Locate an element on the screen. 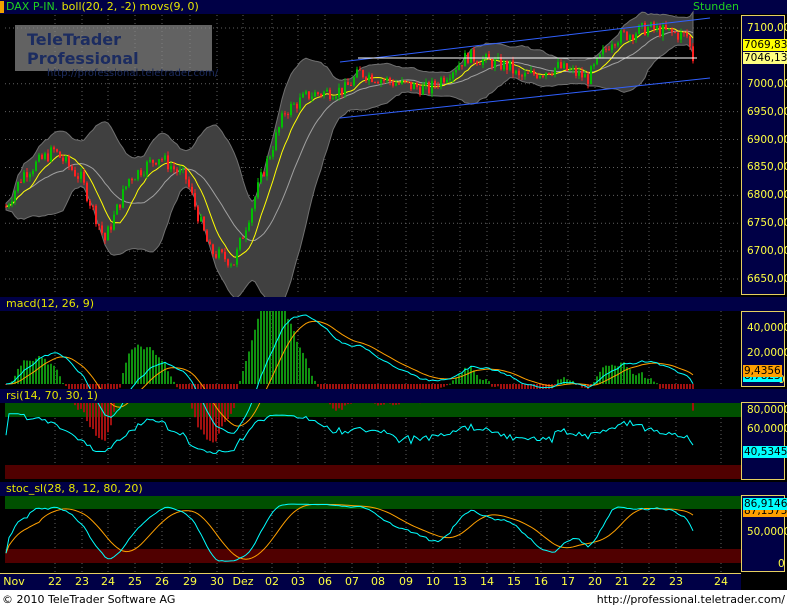 Image resolution: width=787 pixels, height=609 pixels. last-price-tag: 7069,83 is located at coordinates (765, 44).